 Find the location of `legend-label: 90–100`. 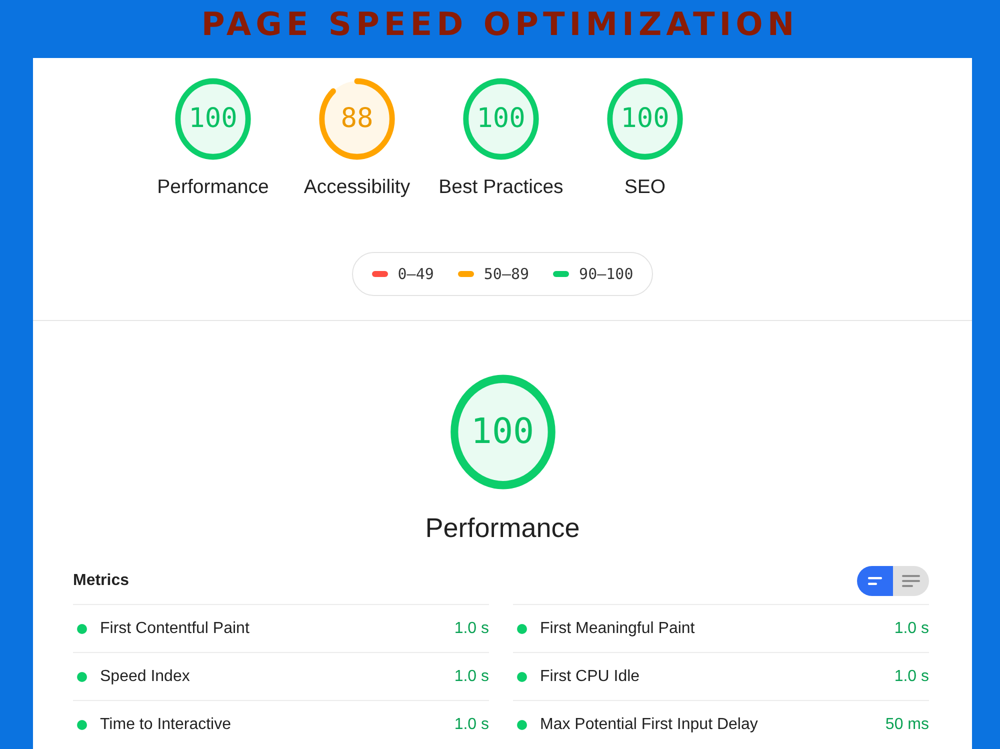

legend-label: 90–100 is located at coordinates (606, 274).